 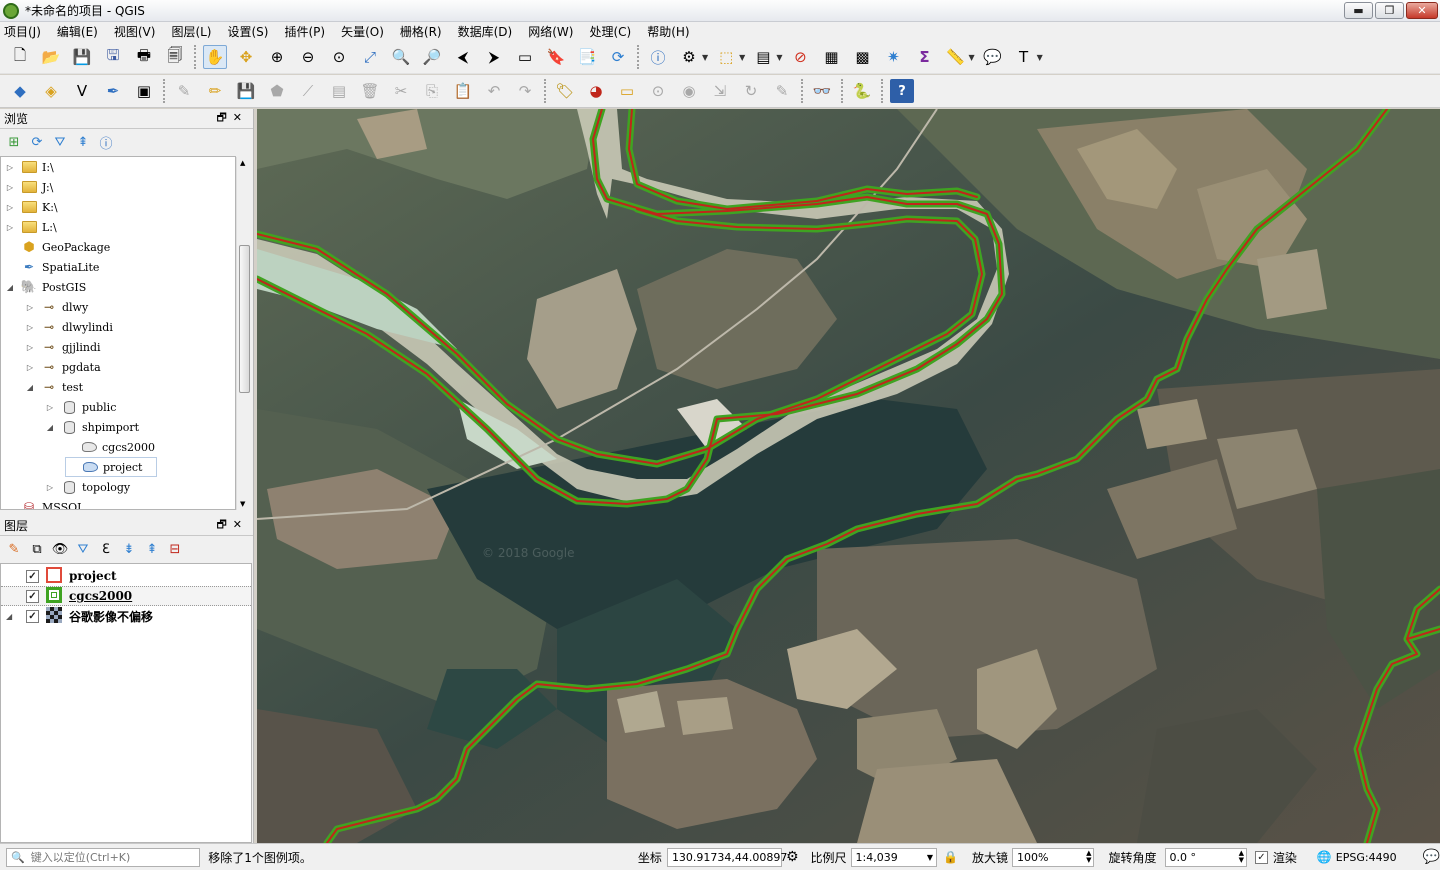 What do you see at coordinates (144, 91) in the screenshot?
I see `add-wms-layer-icon: ▣` at bounding box center [144, 91].